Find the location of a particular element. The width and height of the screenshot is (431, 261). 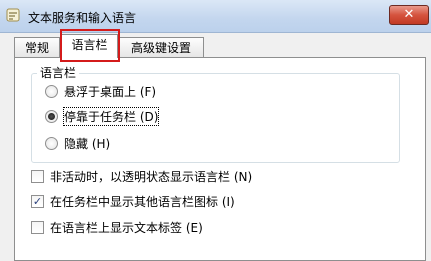

checkbox: ✓ is located at coordinates (37, 201).